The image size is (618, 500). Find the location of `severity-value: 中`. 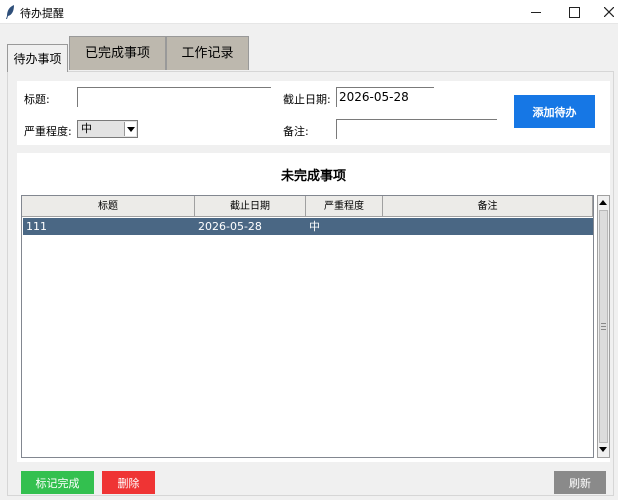

severity-value: 中 is located at coordinates (86, 128).